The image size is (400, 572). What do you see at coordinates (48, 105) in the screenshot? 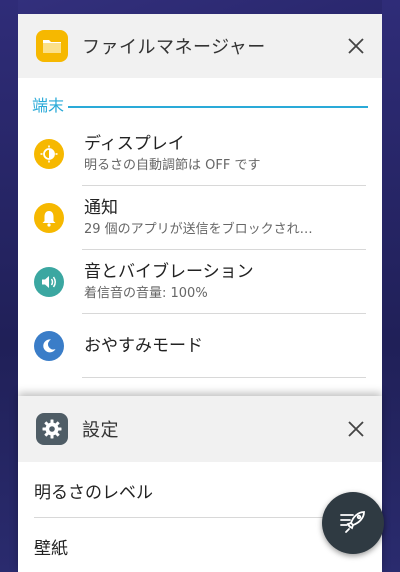
I see `section-label: 端末` at bounding box center [48, 105].